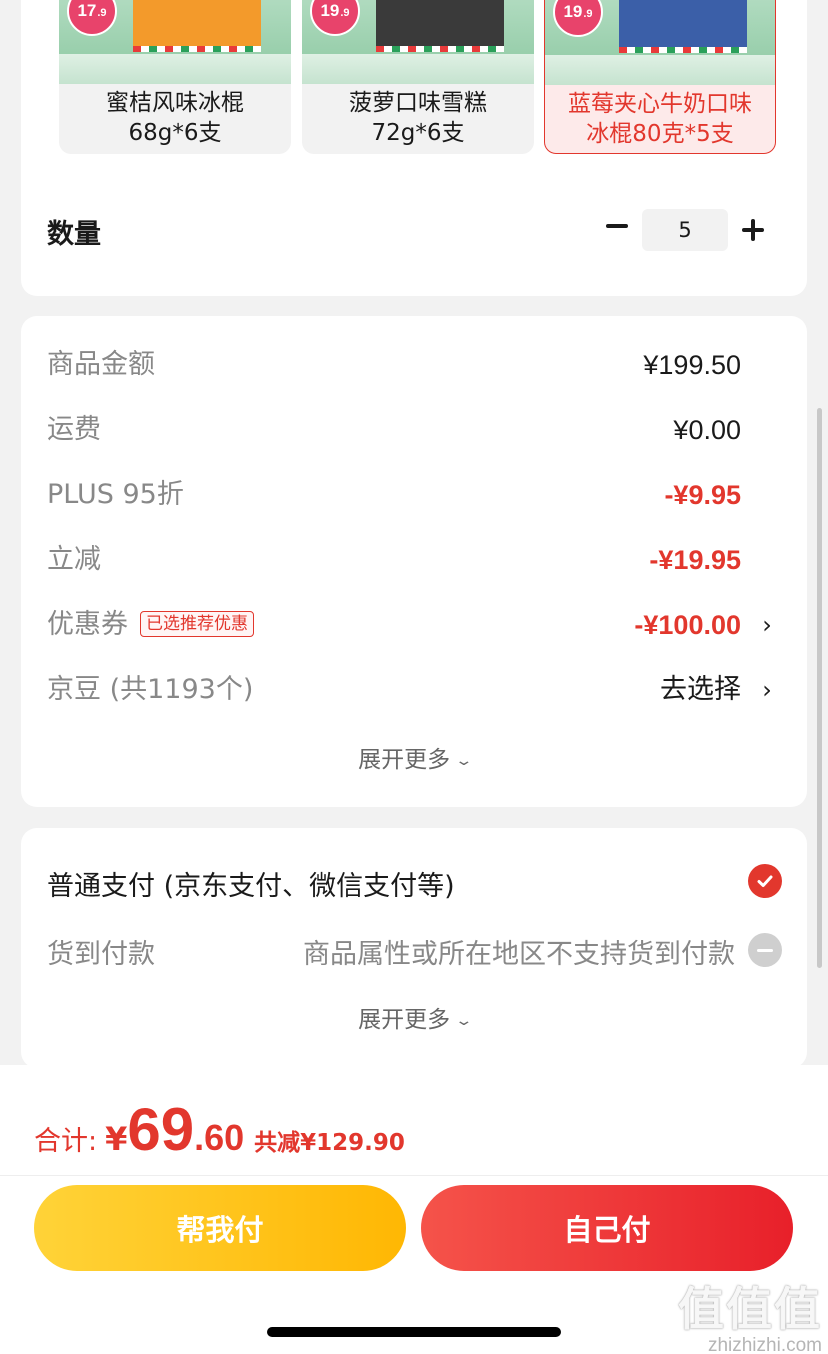 Image resolution: width=828 pixels, height=1354 pixels. What do you see at coordinates (414, 365) in the screenshot?
I see `goods-amount-row: 商品金额 ¥199.50` at bounding box center [414, 365].